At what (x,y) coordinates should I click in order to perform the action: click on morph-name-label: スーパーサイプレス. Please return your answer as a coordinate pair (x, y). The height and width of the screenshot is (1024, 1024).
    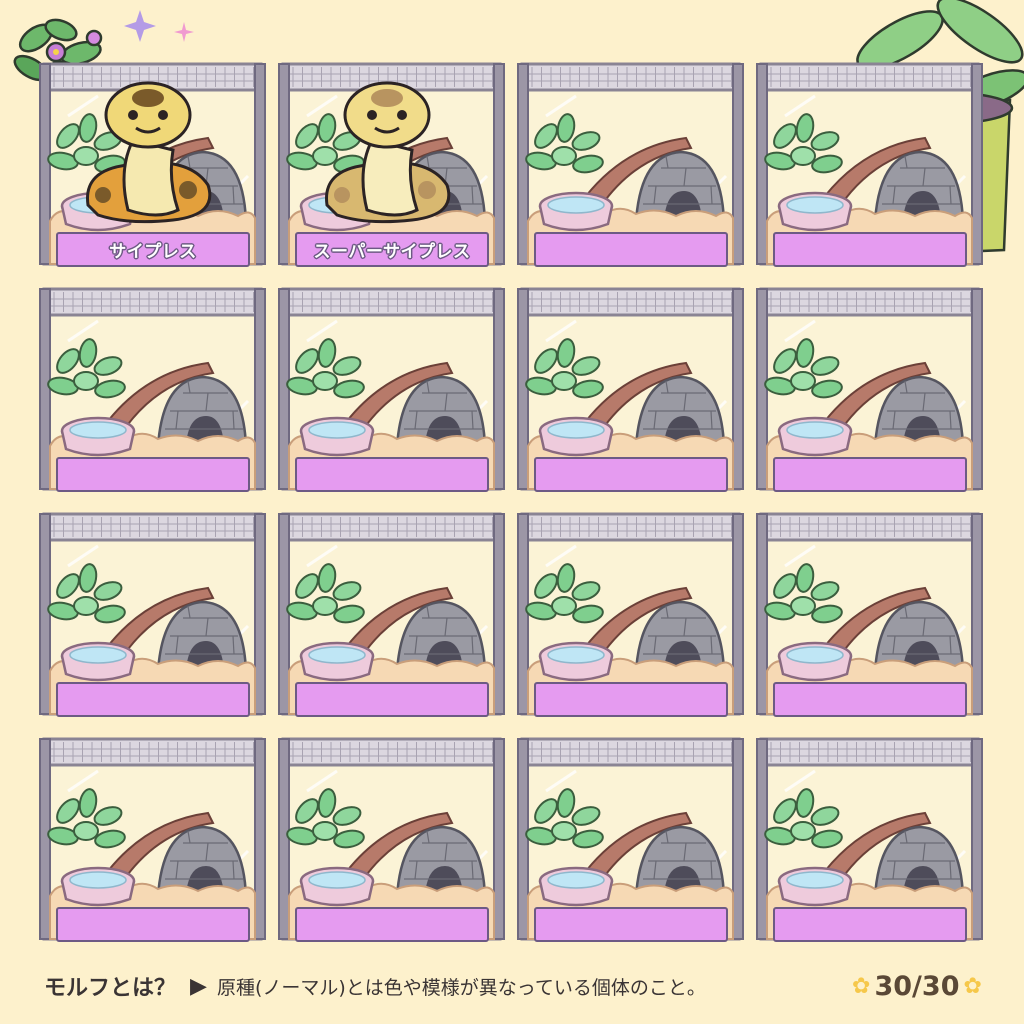
    Looking at the image, I should click on (392, 249).